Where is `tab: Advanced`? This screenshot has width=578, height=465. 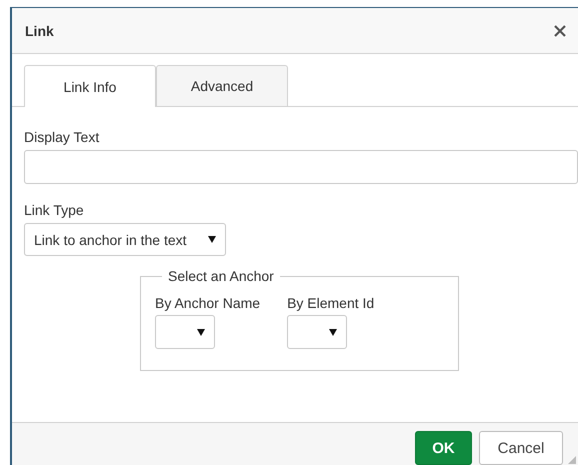 tab: Advanced is located at coordinates (222, 85).